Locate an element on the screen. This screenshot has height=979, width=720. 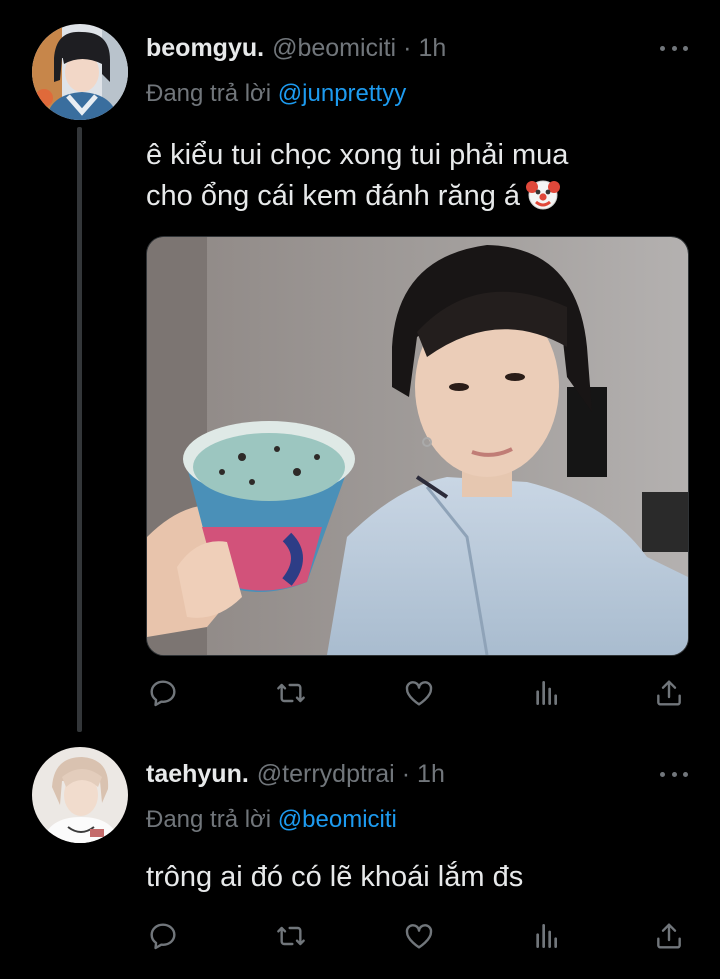
tweet-text: trông ai đó có lẽ khoái lắm đs is located at coordinates (416, 877).